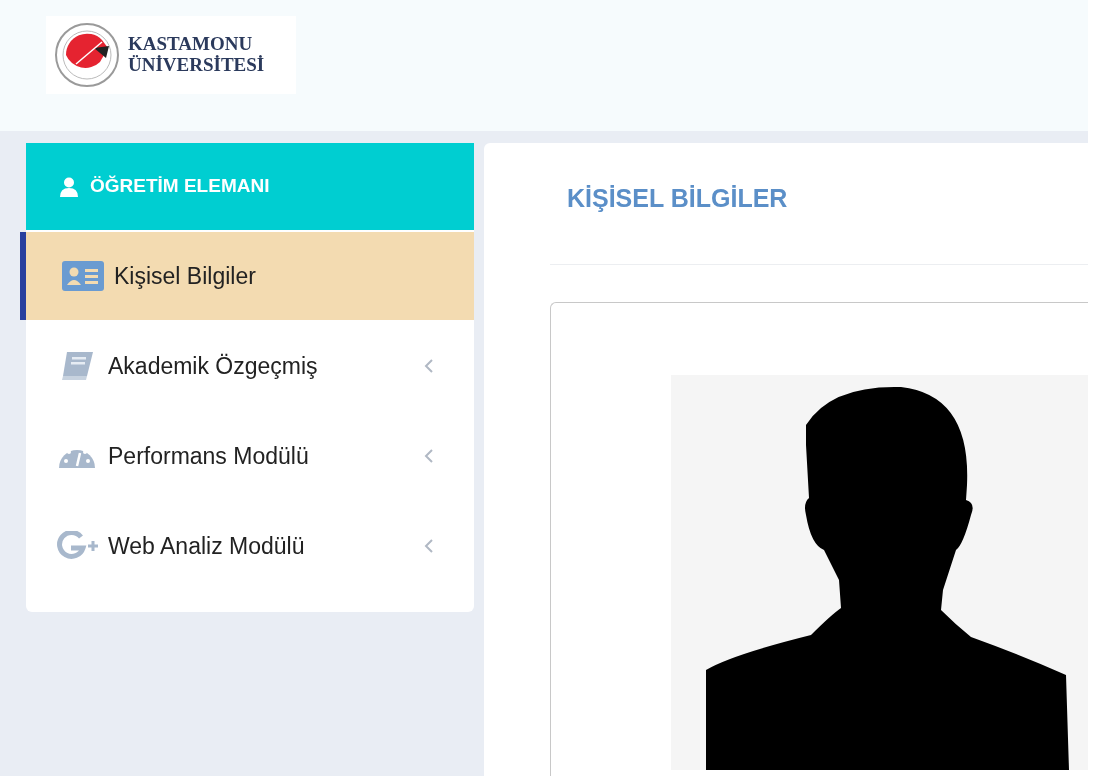 Image resolution: width=1110 pixels, height=776 pixels. Describe the element at coordinates (77, 546) in the screenshot. I see `google-plus-icon` at that location.